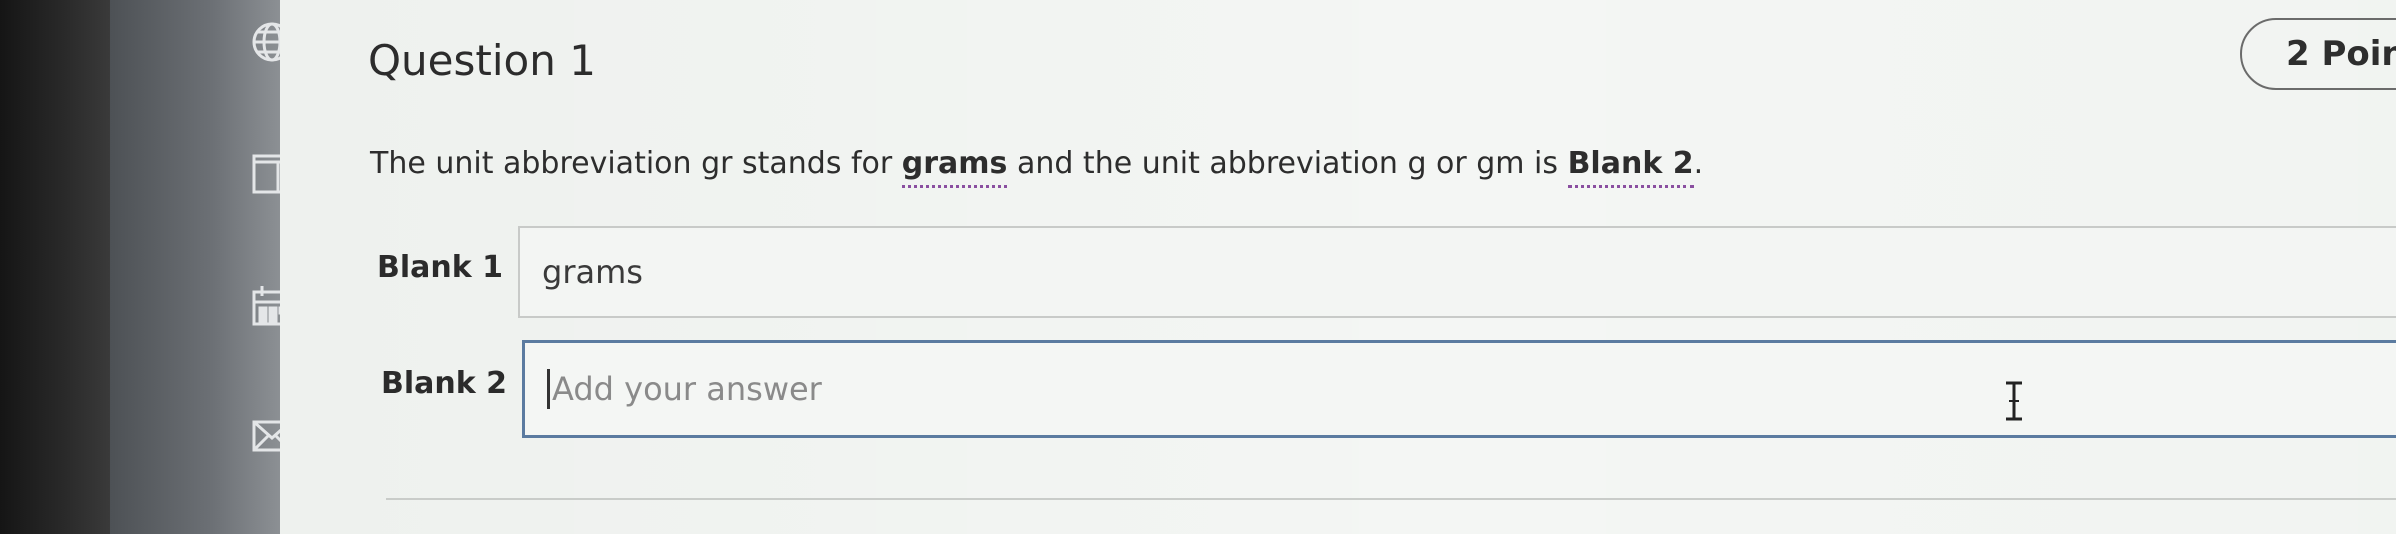  What do you see at coordinates (55, 267) in the screenshot?
I see `screen-bezel` at bounding box center [55, 267].